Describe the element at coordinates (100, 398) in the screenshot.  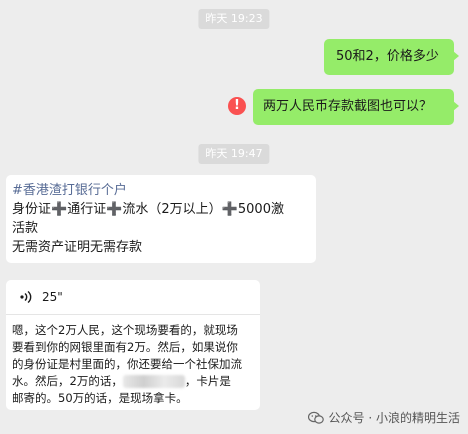
I see `transcript-line: 邮寄的。50万的话，是现场拿卡。` at that location.